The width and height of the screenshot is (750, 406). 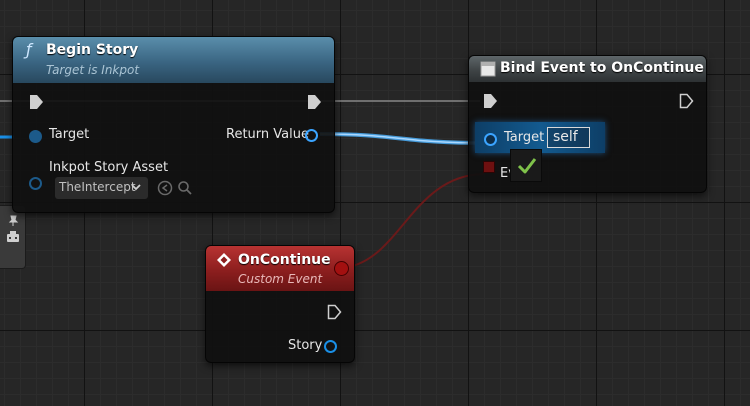 What do you see at coordinates (412, 221) in the screenshot?
I see `delegate-wire` at bounding box center [412, 221].